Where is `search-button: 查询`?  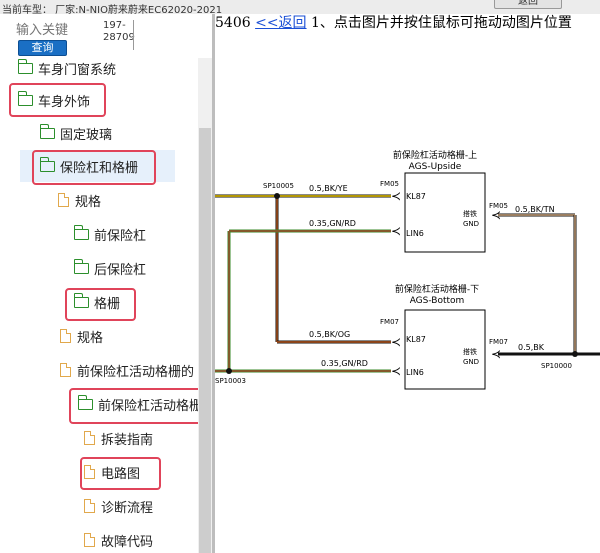
search-button: 查询 is located at coordinates (42, 48).